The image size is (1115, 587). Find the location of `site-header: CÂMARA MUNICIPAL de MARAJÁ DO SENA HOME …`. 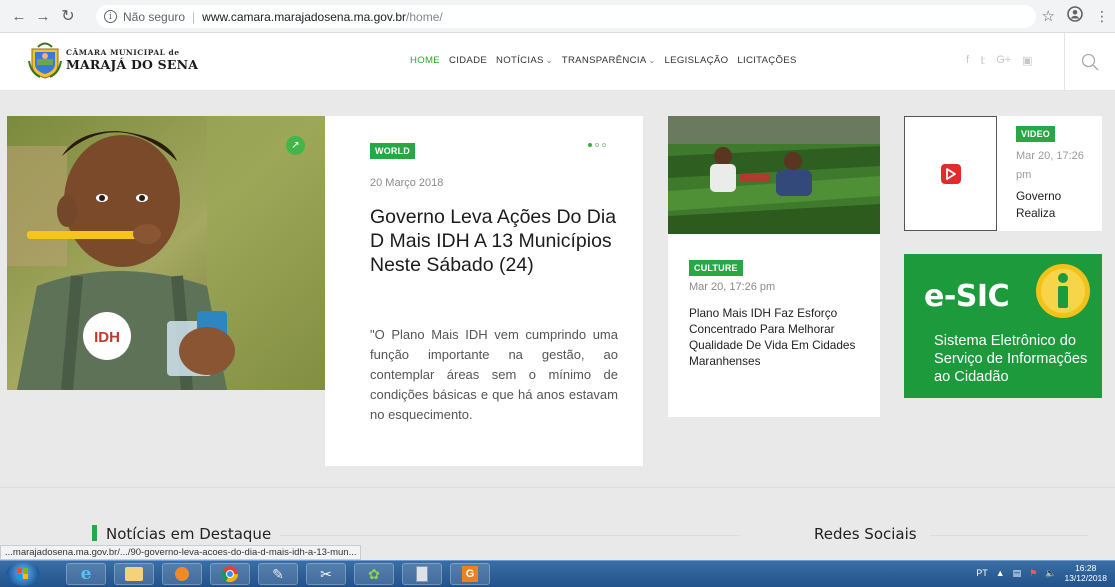

site-header: CÂMARA MUNICIPAL de MARAJÁ DO SENA HOME … is located at coordinates (557, 62).